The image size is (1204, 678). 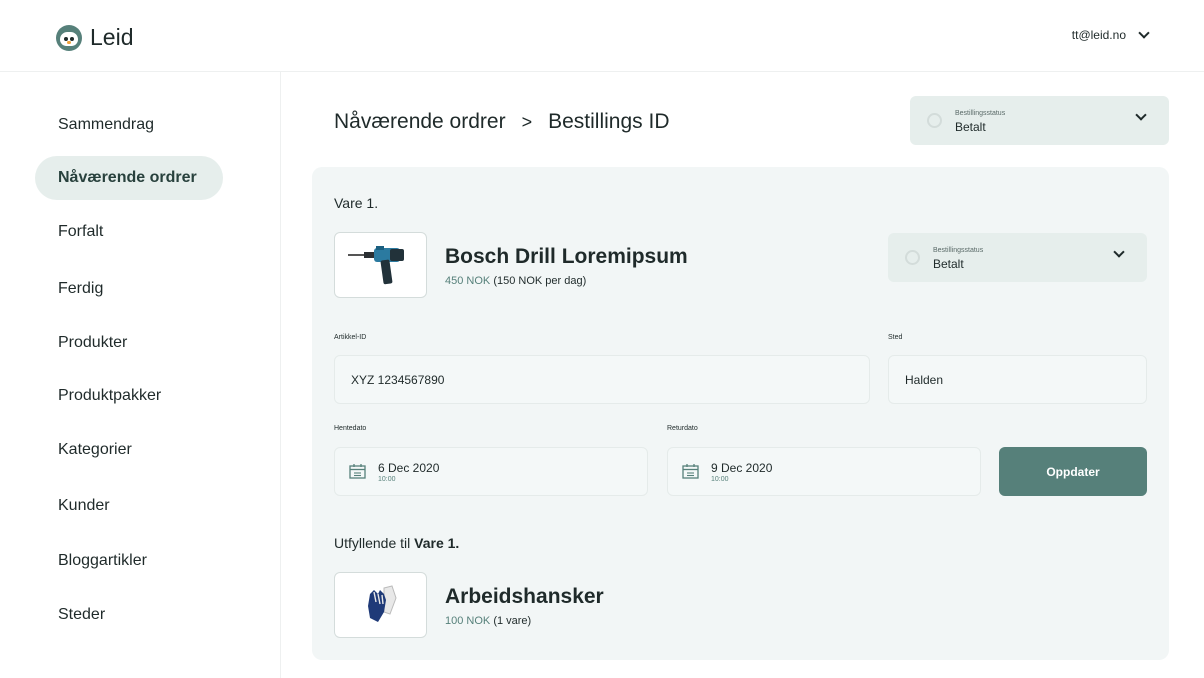 What do you see at coordinates (93, 342) in the screenshot?
I see `sidebar-item-label: Produkter` at bounding box center [93, 342].